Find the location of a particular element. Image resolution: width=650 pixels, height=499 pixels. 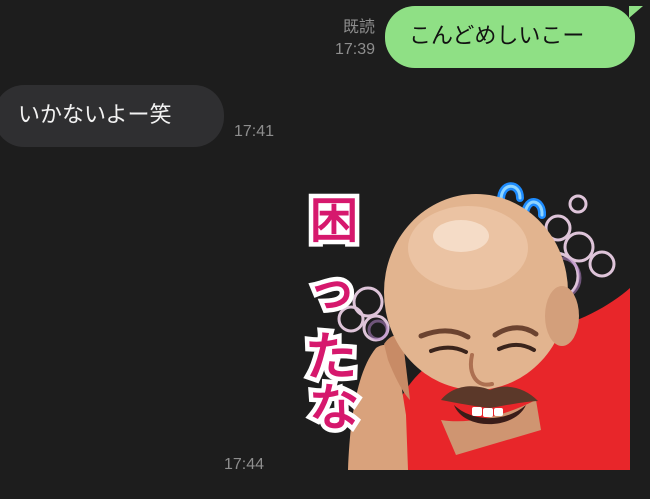

message-time: 17:44 is located at coordinates (244, 464).